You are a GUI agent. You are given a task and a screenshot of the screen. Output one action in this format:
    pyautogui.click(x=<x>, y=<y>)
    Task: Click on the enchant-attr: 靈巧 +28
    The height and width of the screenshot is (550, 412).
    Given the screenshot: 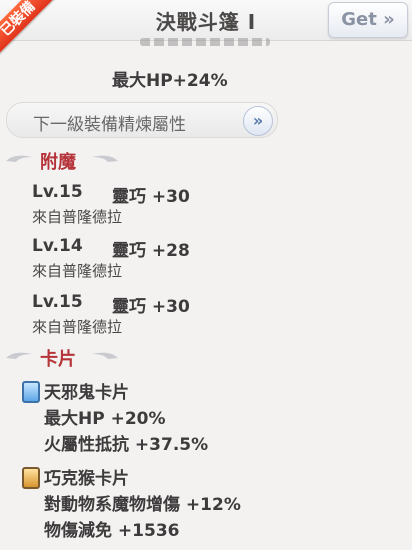 What is the action you would take?
    pyautogui.click(x=151, y=251)
    